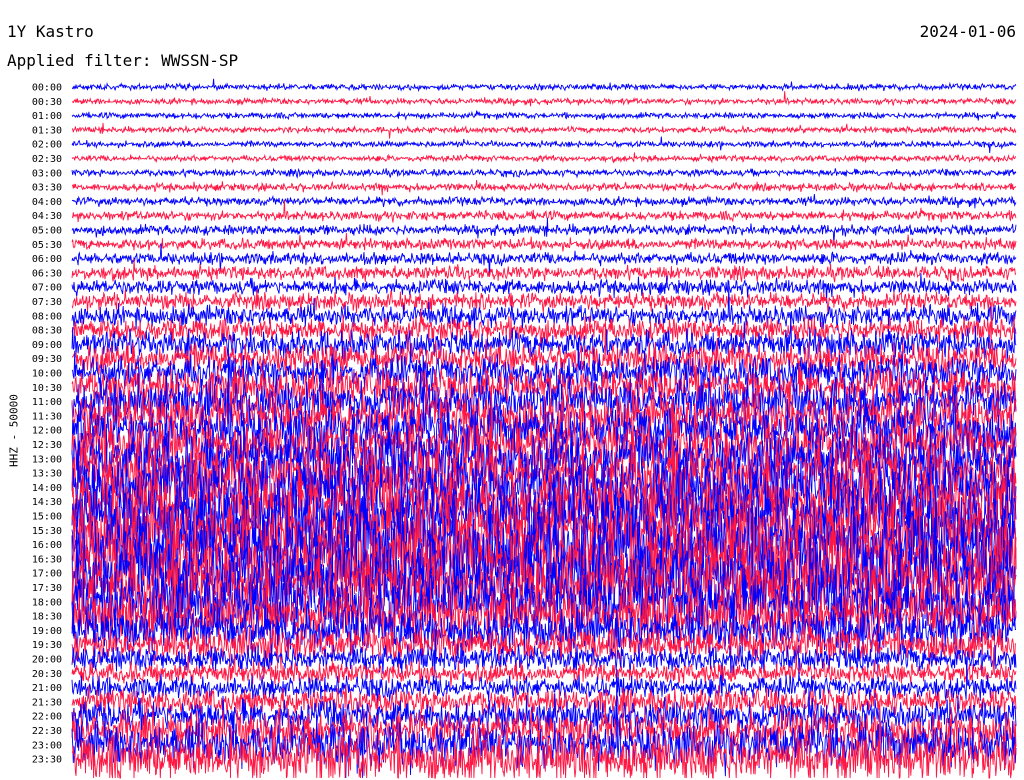 Image resolution: width=1024 pixels, height=780 pixels. Describe the element at coordinates (47, 331) in the screenshot. I see `row-label-0830: 08:30` at that location.